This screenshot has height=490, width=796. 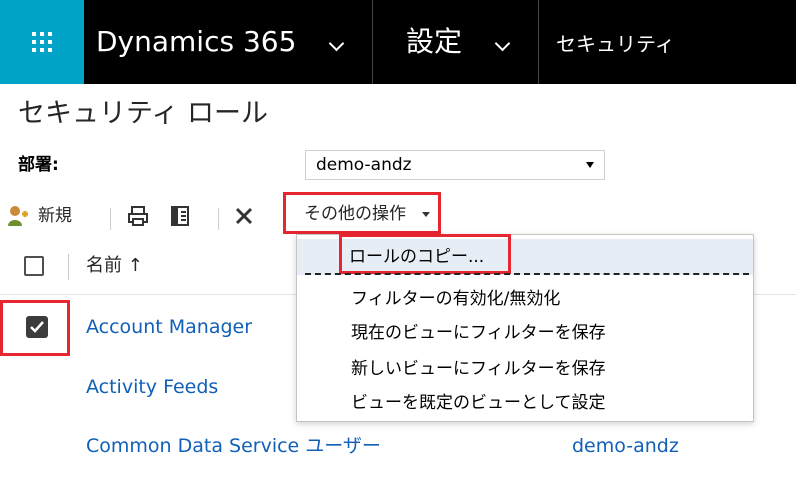 What do you see at coordinates (244, 216) in the screenshot?
I see `delete-icon` at bounding box center [244, 216].